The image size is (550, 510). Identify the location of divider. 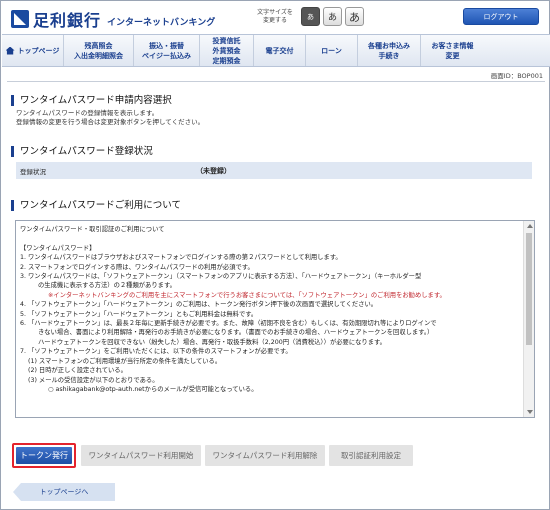
(276, 81).